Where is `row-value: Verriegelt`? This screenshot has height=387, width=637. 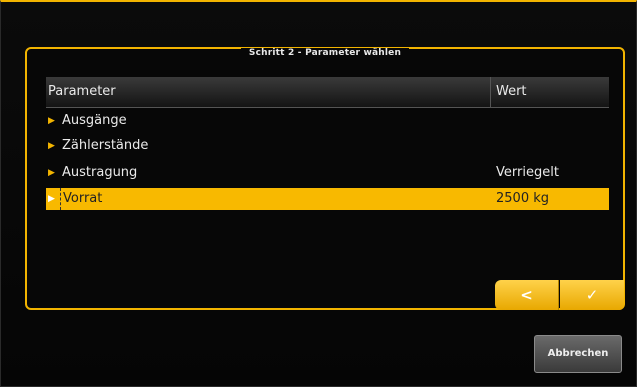 row-value: Verriegelt is located at coordinates (527, 172).